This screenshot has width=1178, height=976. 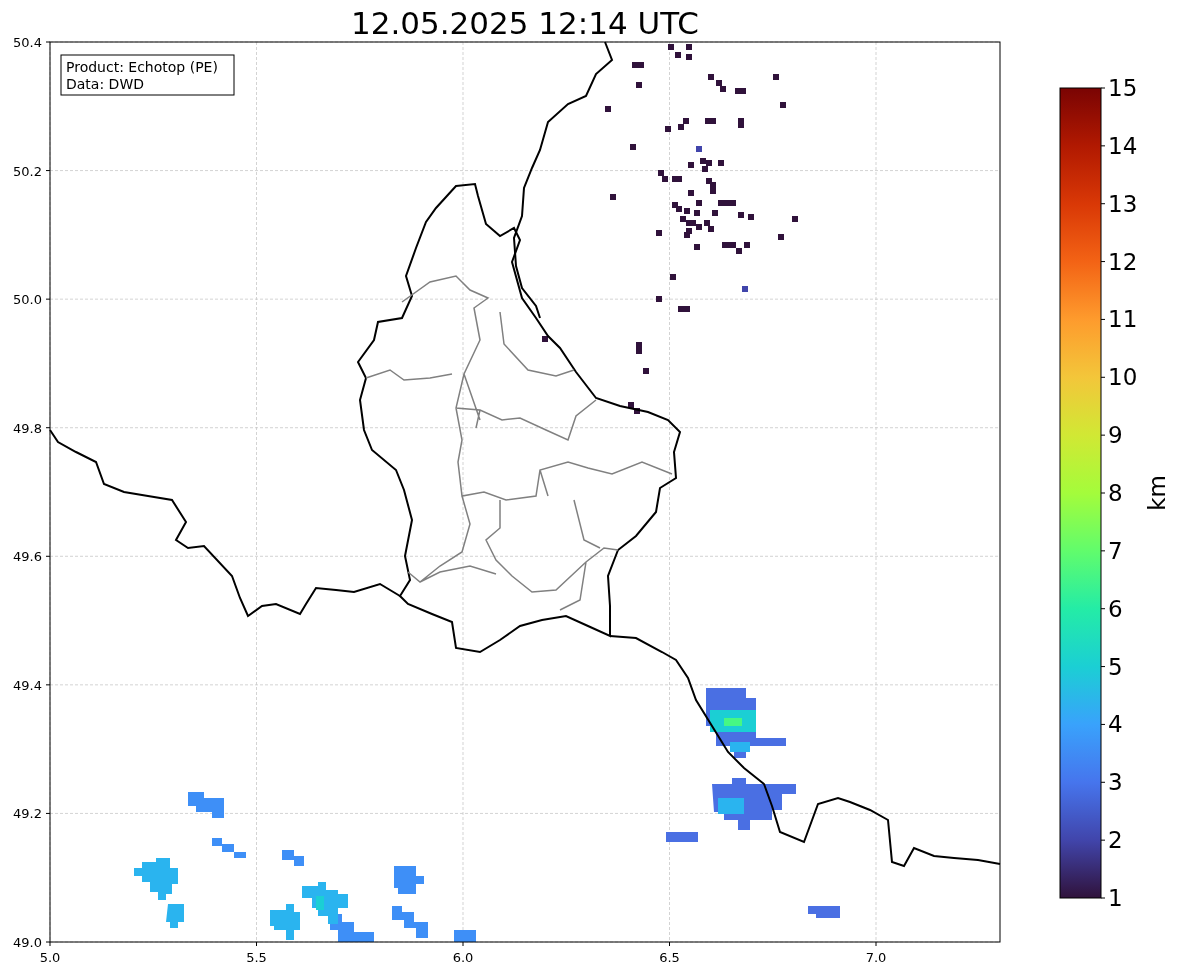 What do you see at coordinates (27, 171) in the screenshot?
I see `axis-tick-label: 50.2` at bounding box center [27, 171].